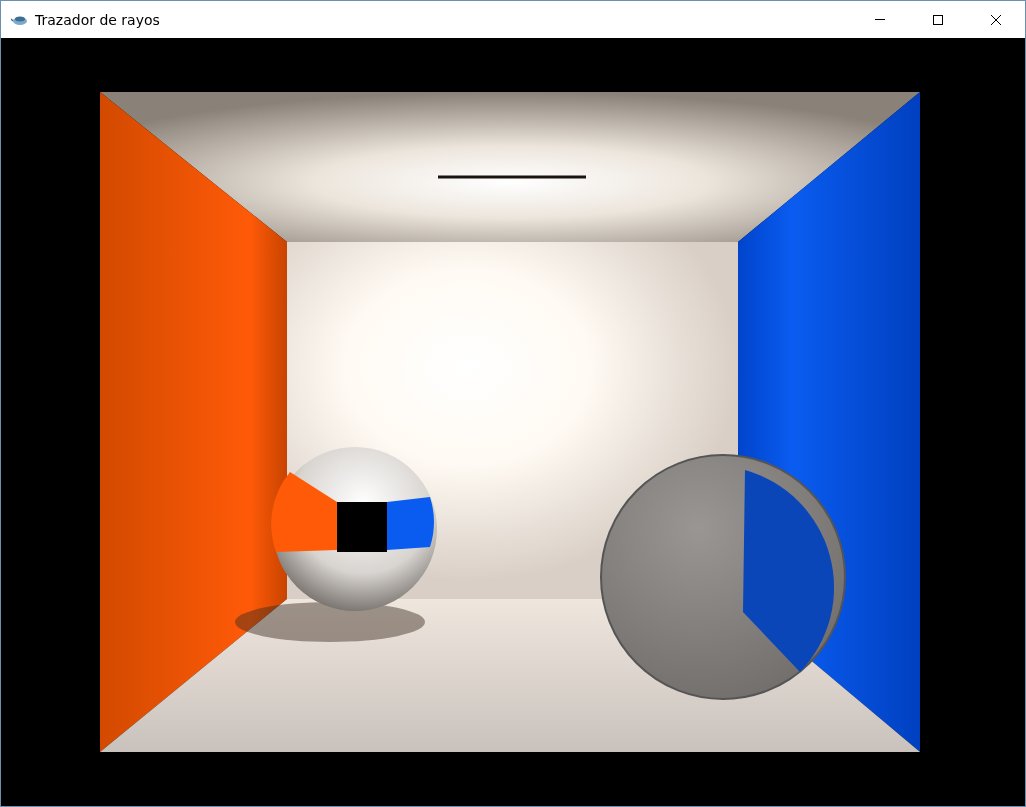  Describe the element at coordinates (880, 19) in the screenshot. I see `minimize-icon` at that location.